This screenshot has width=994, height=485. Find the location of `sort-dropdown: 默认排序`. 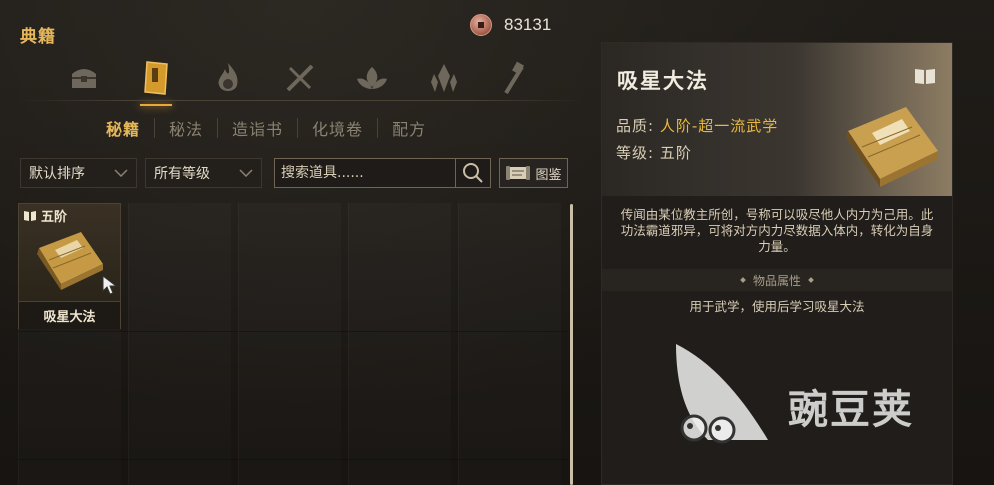

sort-dropdown: 默认排序 is located at coordinates (78, 173).